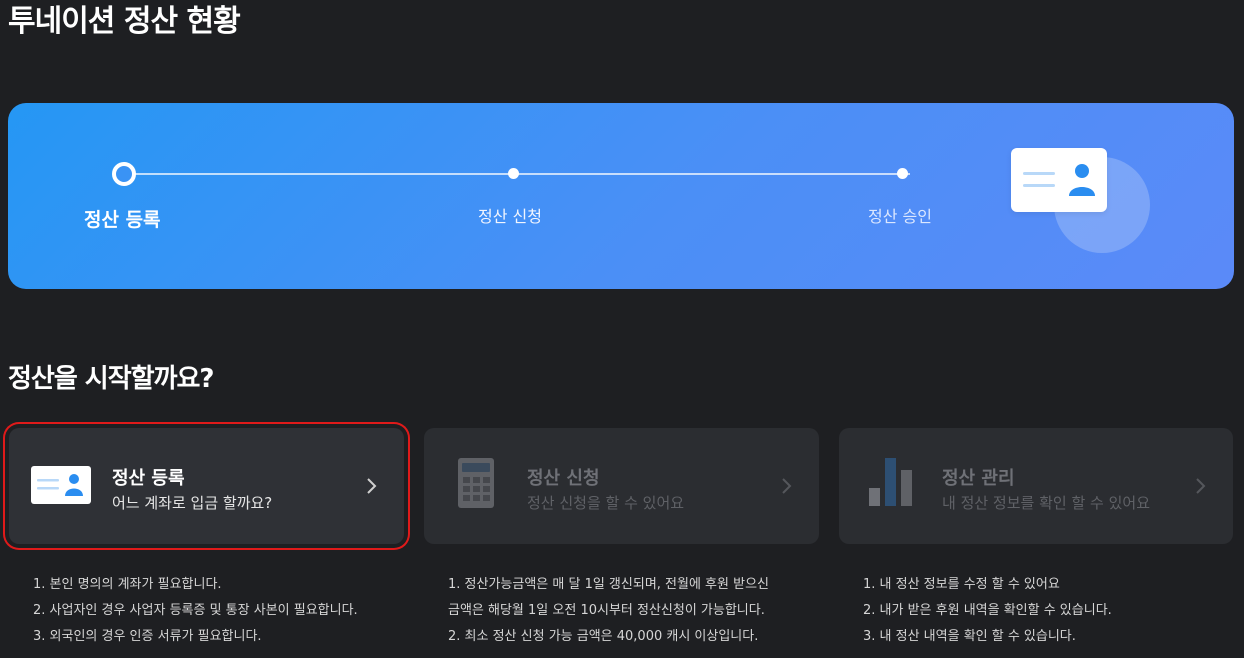  What do you see at coordinates (127, 584) in the screenshot?
I see `note-item: 1. 본인 명의의 계좌가 필요합니다.` at bounding box center [127, 584].